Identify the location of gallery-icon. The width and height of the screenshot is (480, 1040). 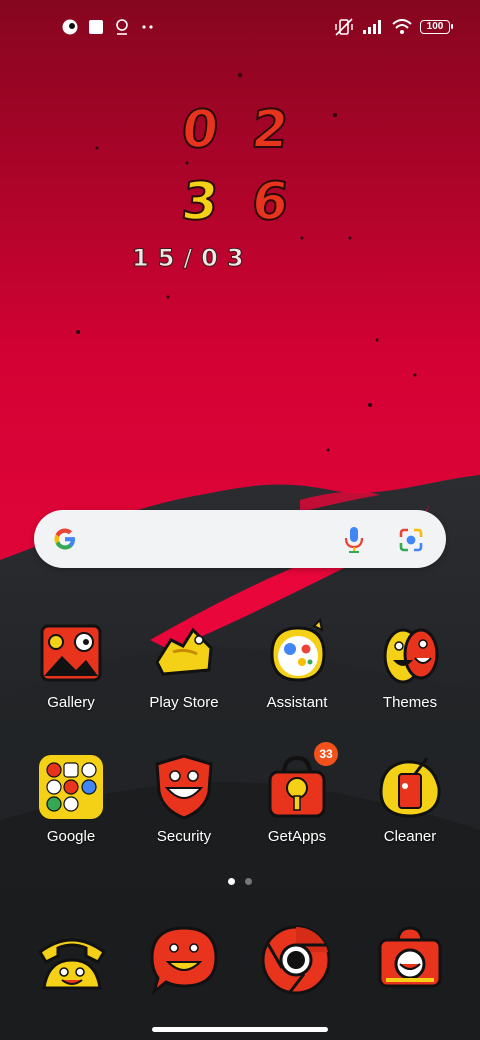
(71, 653).